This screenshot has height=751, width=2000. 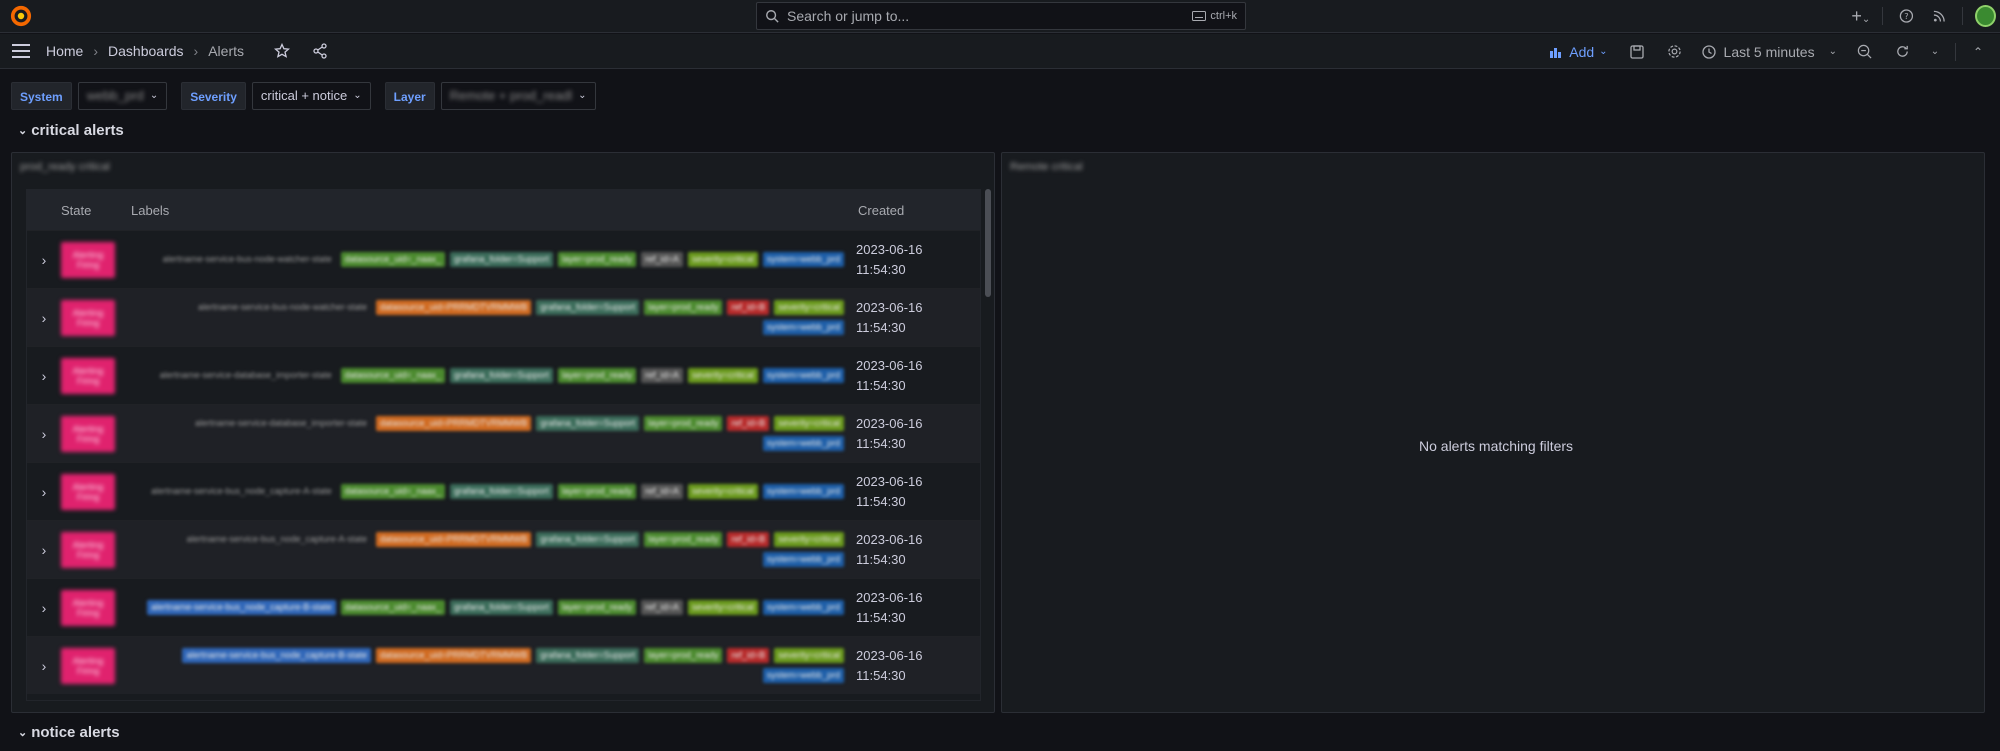 I want to click on share-icon, so click(x=320, y=51).